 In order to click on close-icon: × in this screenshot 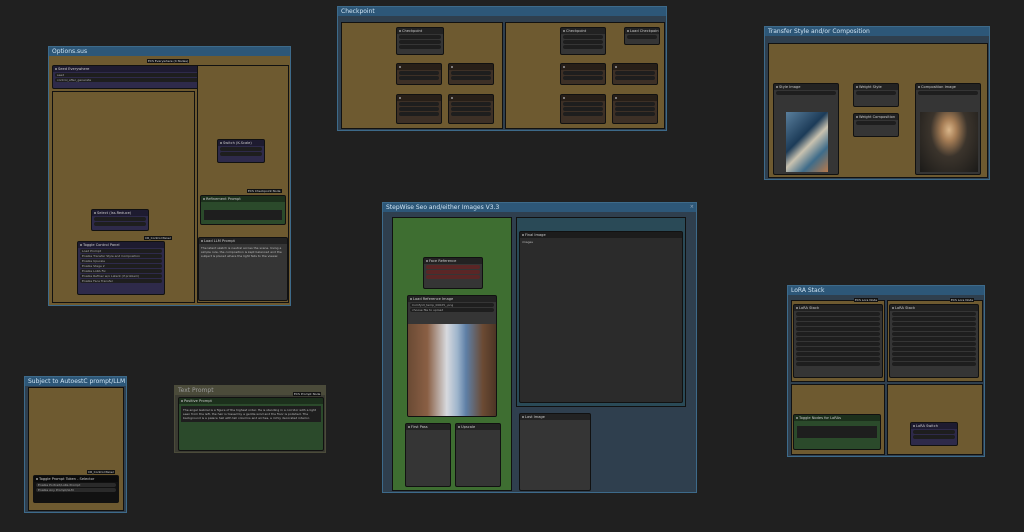, I will do `click(692, 207)`.